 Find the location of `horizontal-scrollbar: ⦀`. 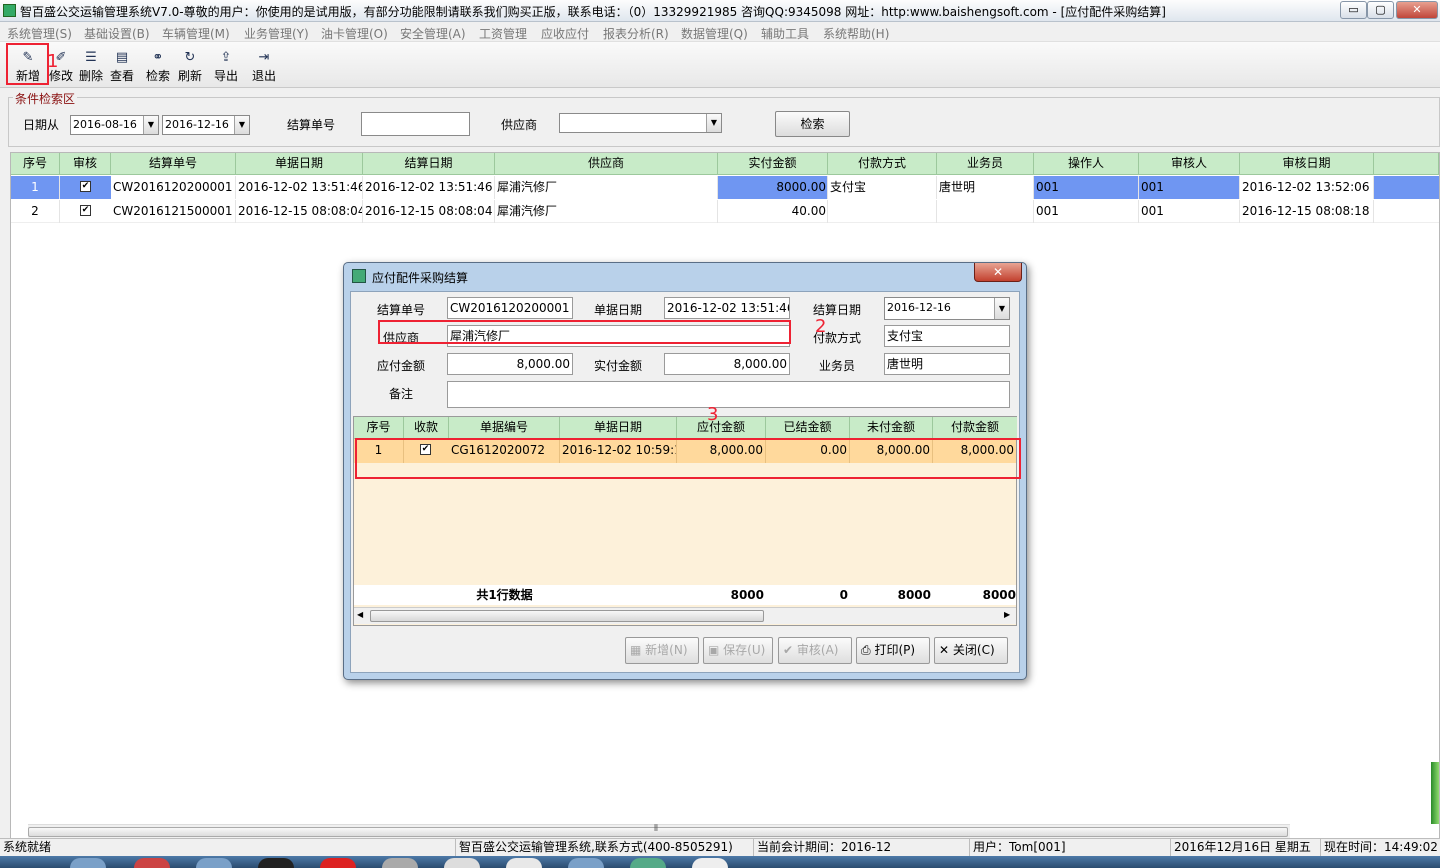

horizontal-scrollbar: ⦀ is located at coordinates (659, 831).